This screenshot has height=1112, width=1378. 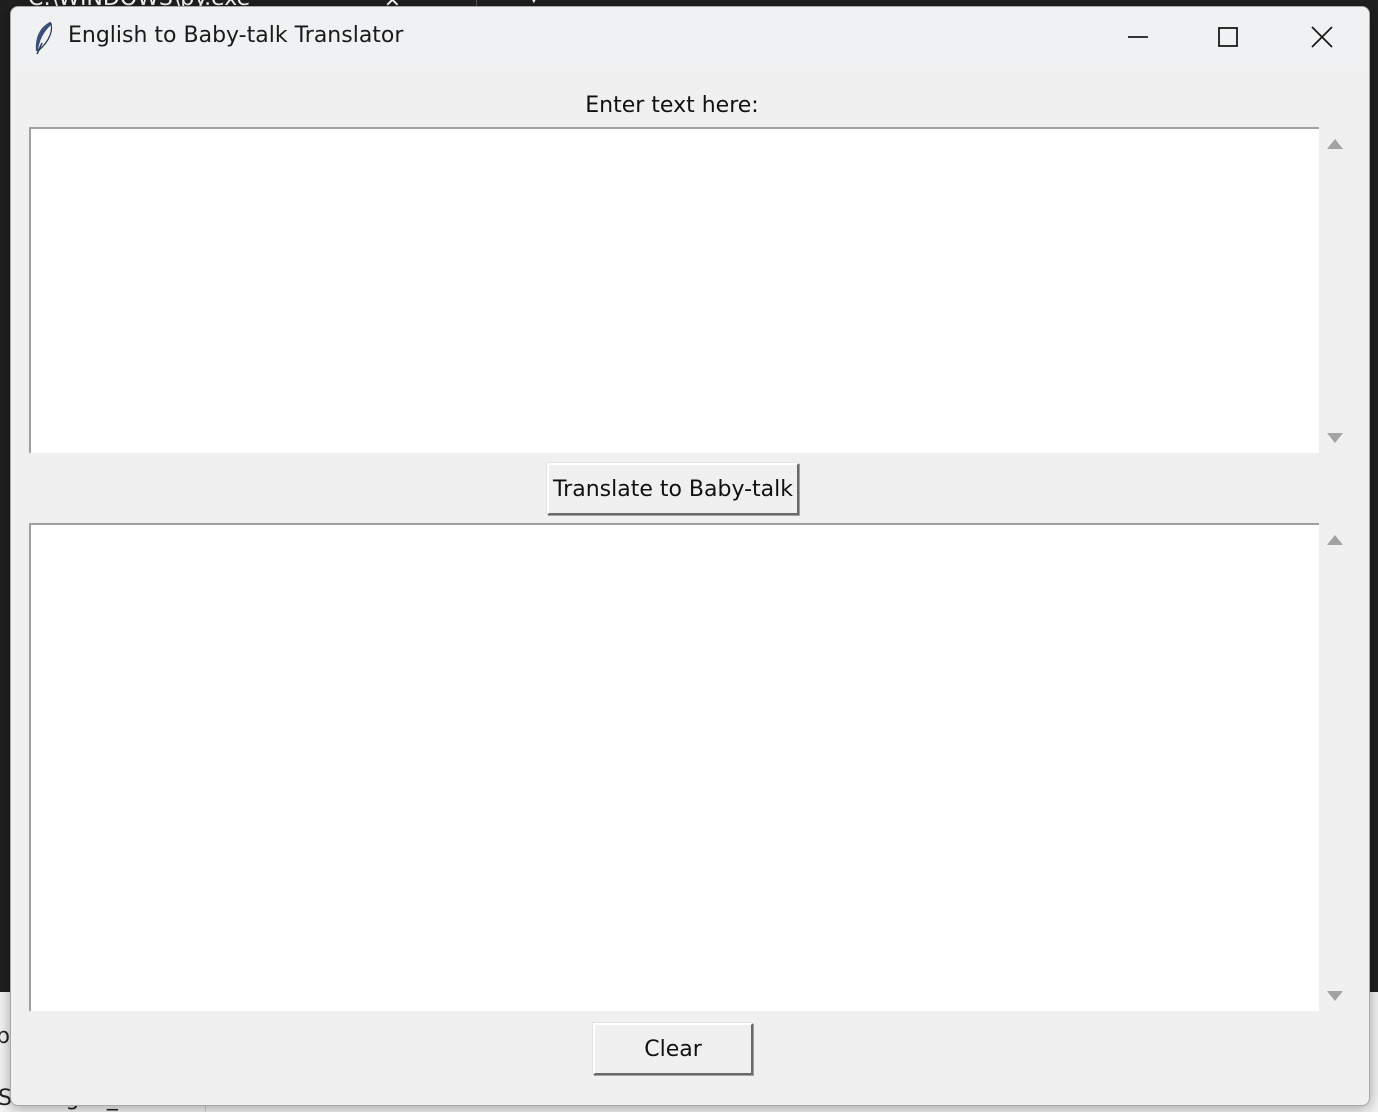 I want to click on translate-button: Translate to Baby-talk, so click(x=673, y=489).